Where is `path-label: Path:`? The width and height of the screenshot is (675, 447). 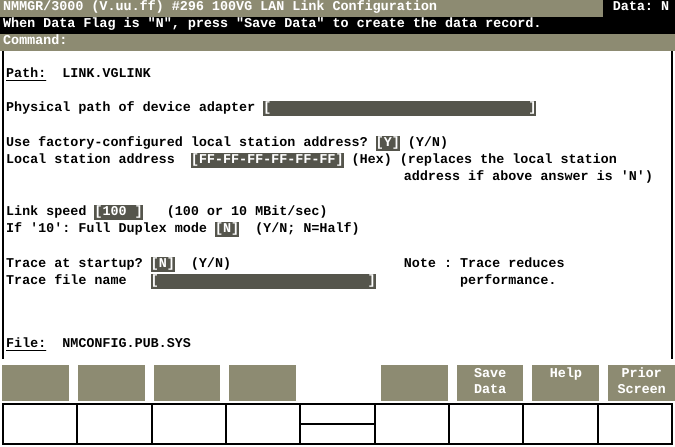 path-label: Path: is located at coordinates (26, 75).